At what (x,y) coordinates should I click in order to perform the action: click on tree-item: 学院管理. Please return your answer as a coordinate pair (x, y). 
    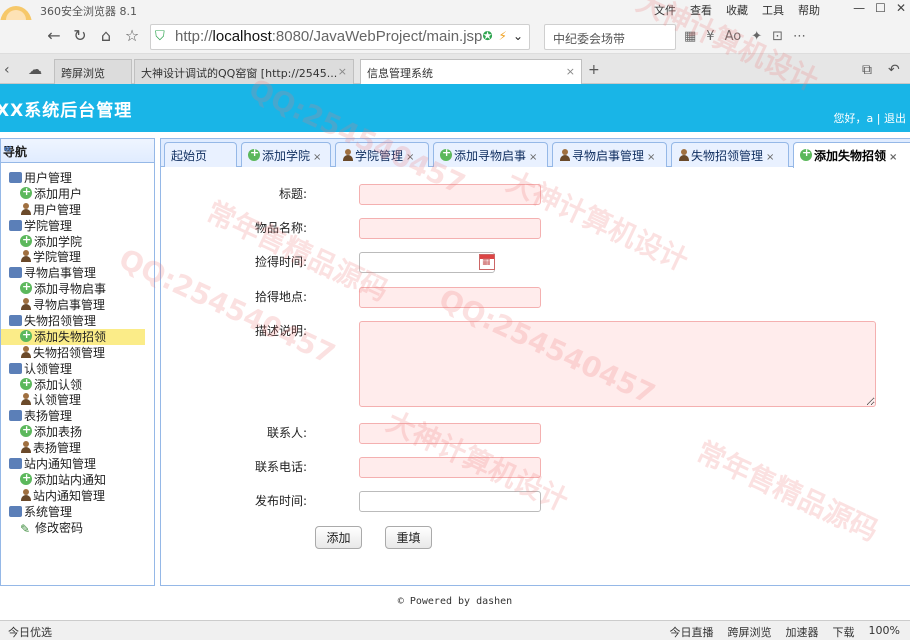
    Looking at the image, I should click on (77, 257).